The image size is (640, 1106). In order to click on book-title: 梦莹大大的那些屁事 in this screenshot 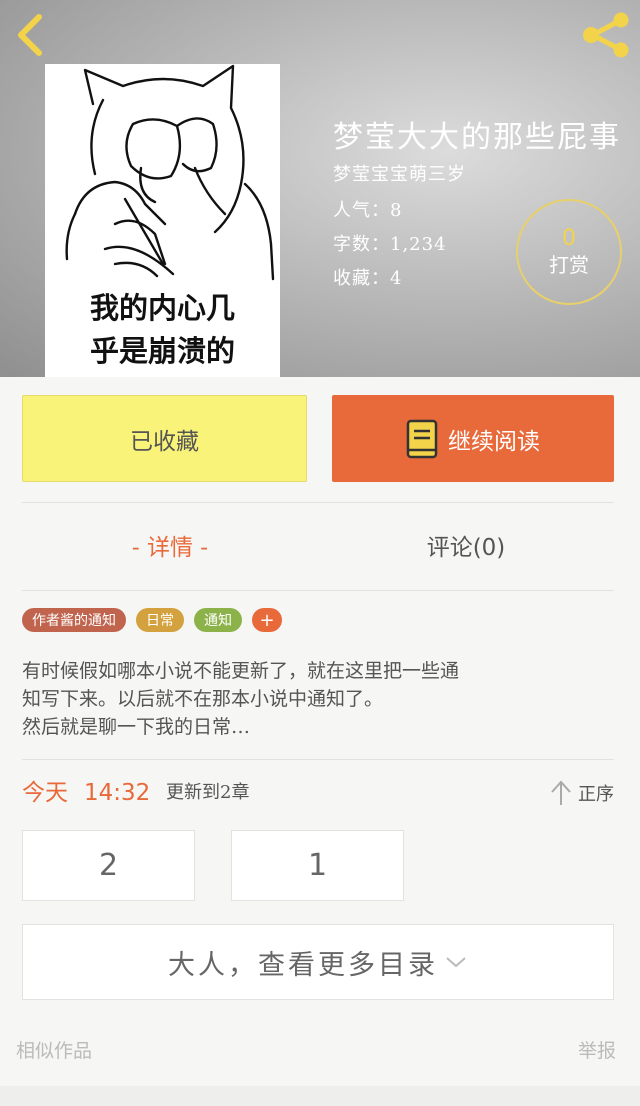, I will do `click(477, 137)`.